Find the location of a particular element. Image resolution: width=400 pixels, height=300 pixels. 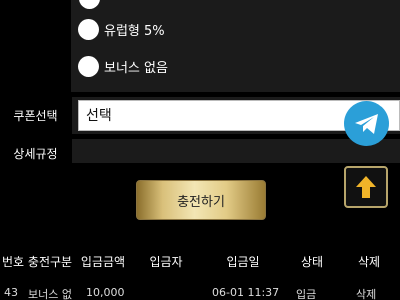

arrow-up-icon is located at coordinates (366, 187).